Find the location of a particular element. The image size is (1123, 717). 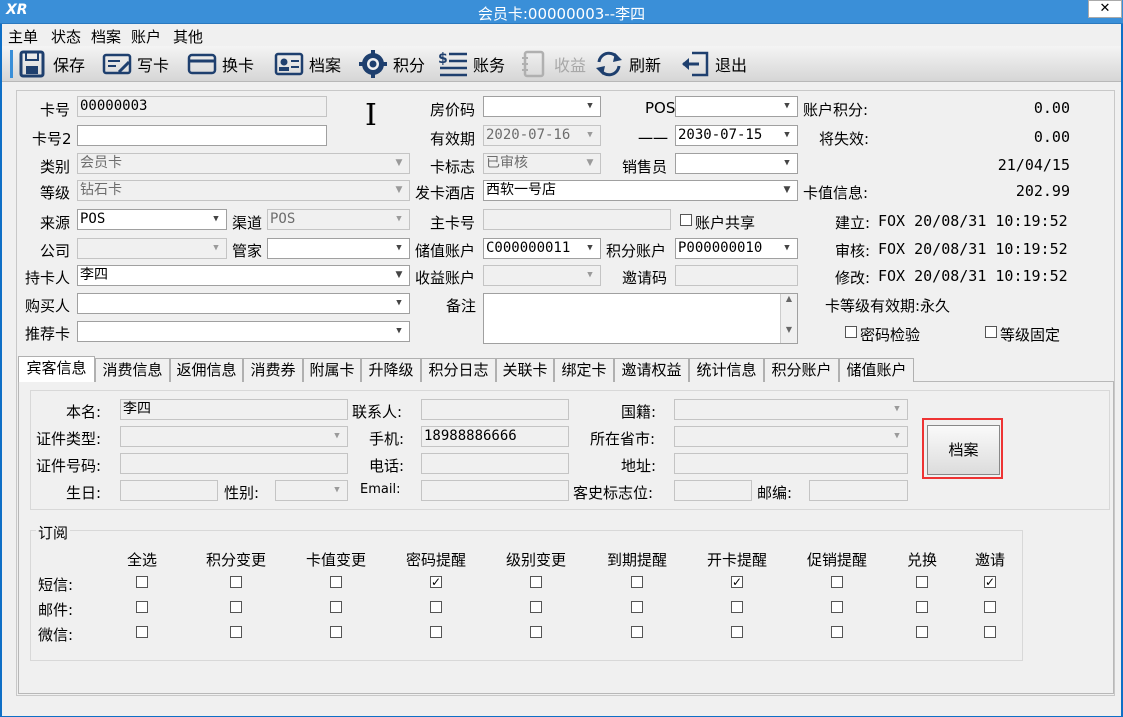

subscribe-wechat-level-change-checkbox is located at coordinates (536, 632).